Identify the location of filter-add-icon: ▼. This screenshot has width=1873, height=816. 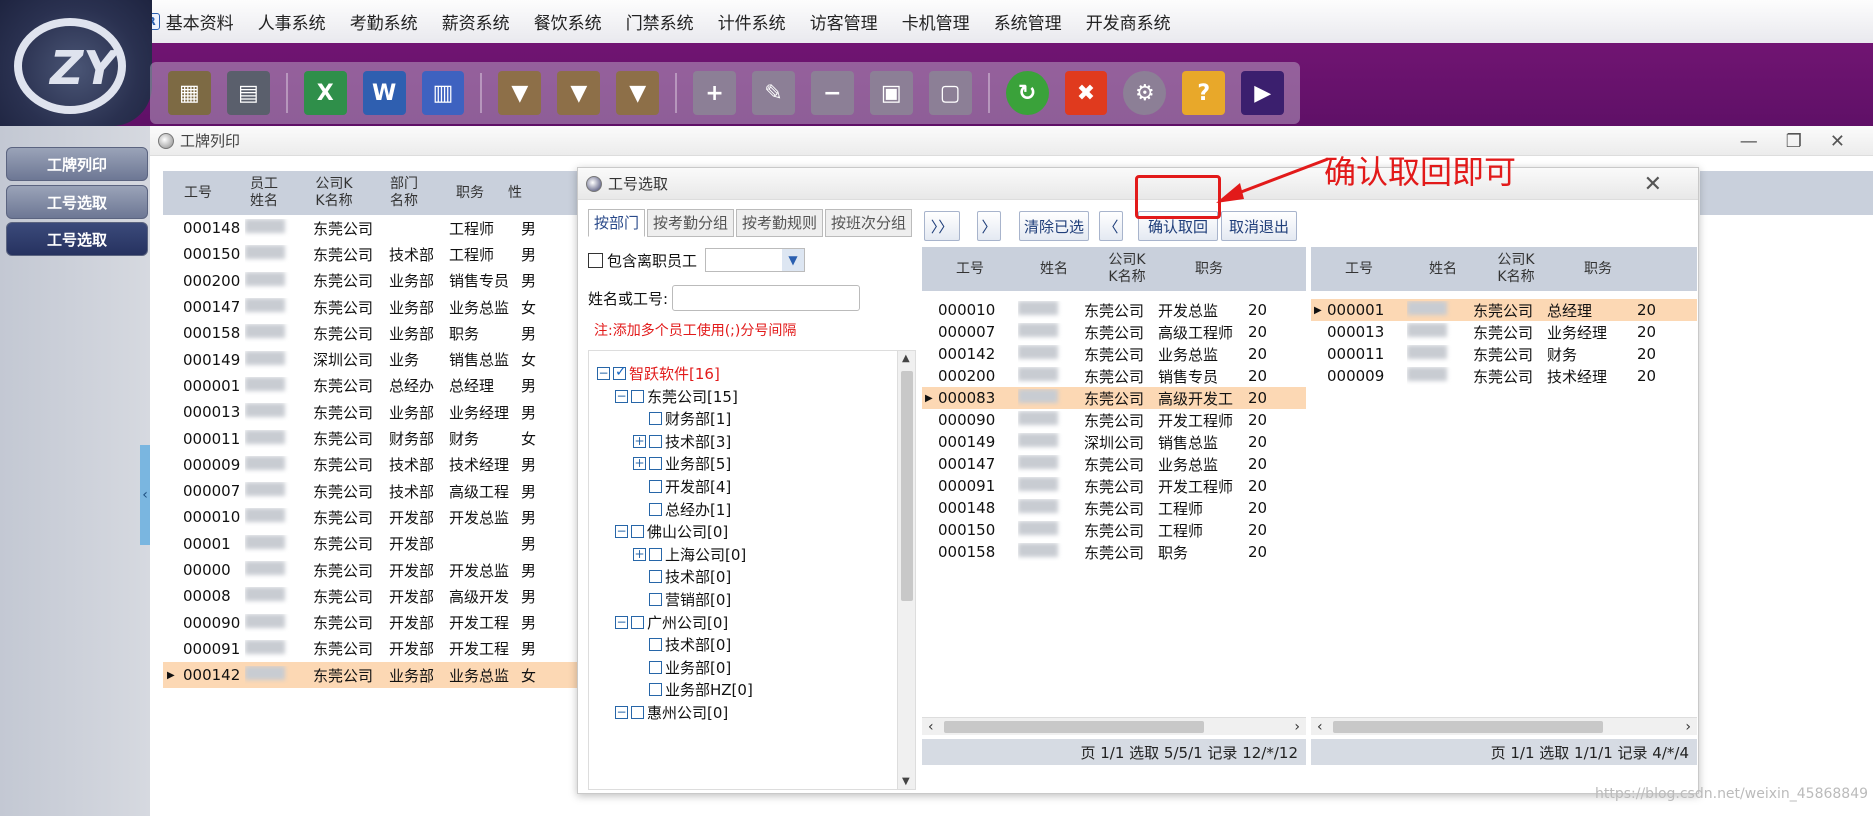
(579, 93).